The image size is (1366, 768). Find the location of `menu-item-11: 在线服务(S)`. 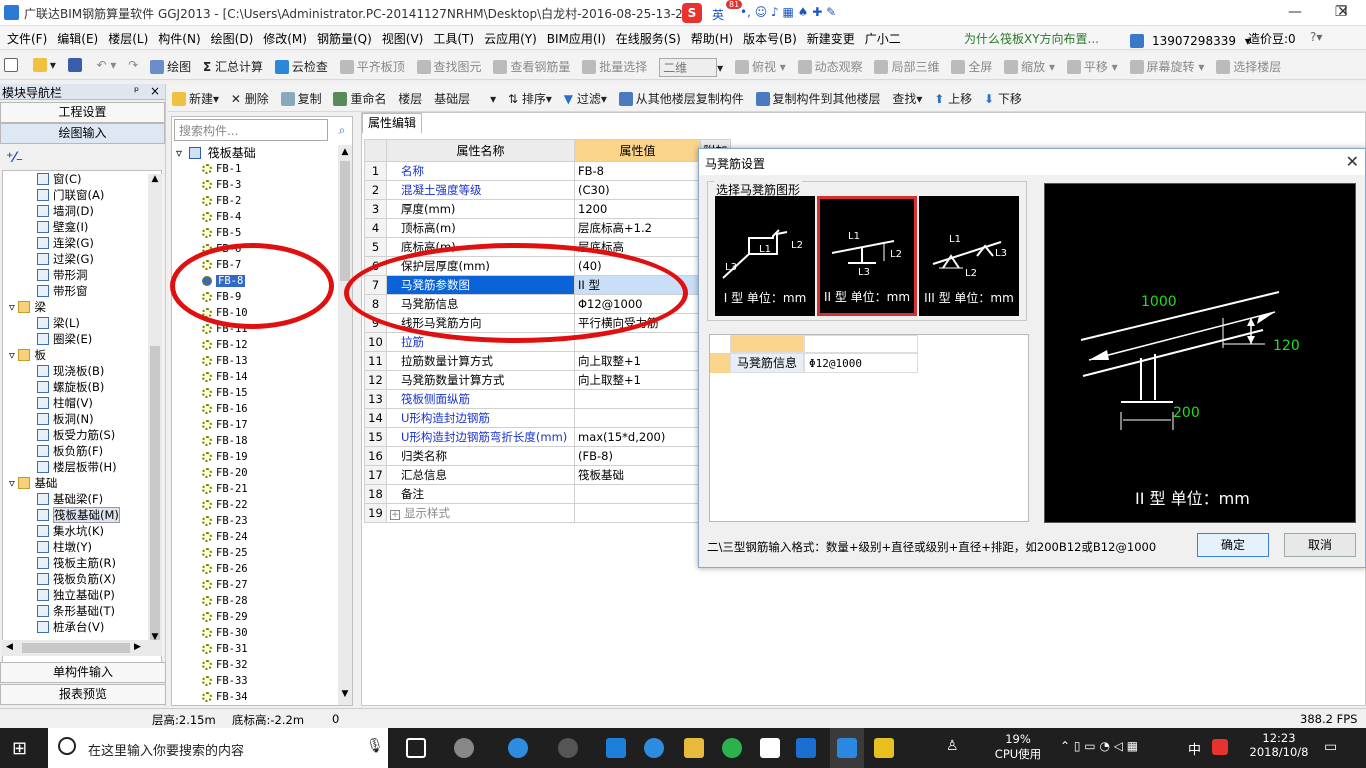

menu-item-11: 在线服务(S) is located at coordinates (648, 38).